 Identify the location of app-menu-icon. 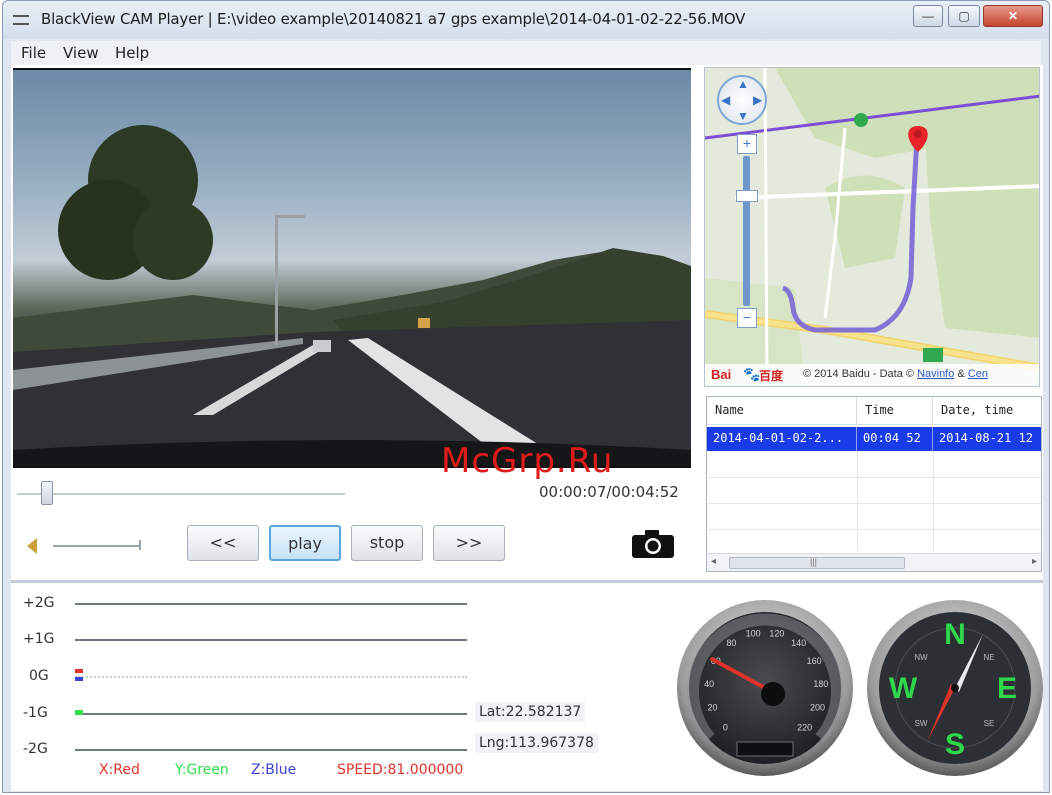
(21, 20).